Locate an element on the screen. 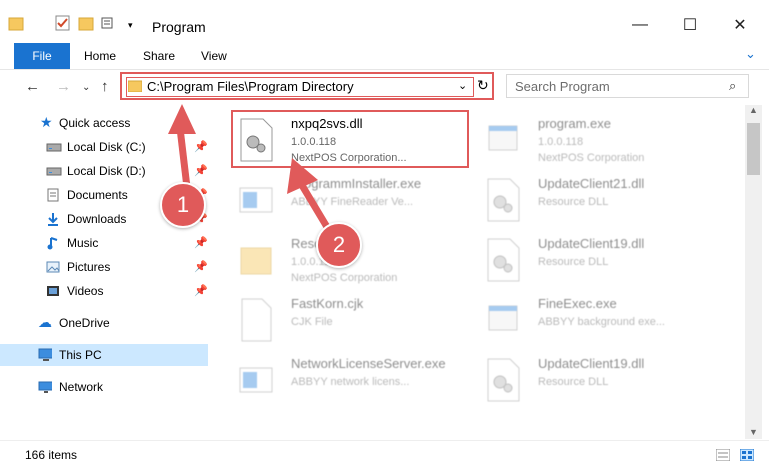 The width and height of the screenshot is (769, 474). sidebar-item-onedrive: ☁ OneDrive is located at coordinates (104, 323).